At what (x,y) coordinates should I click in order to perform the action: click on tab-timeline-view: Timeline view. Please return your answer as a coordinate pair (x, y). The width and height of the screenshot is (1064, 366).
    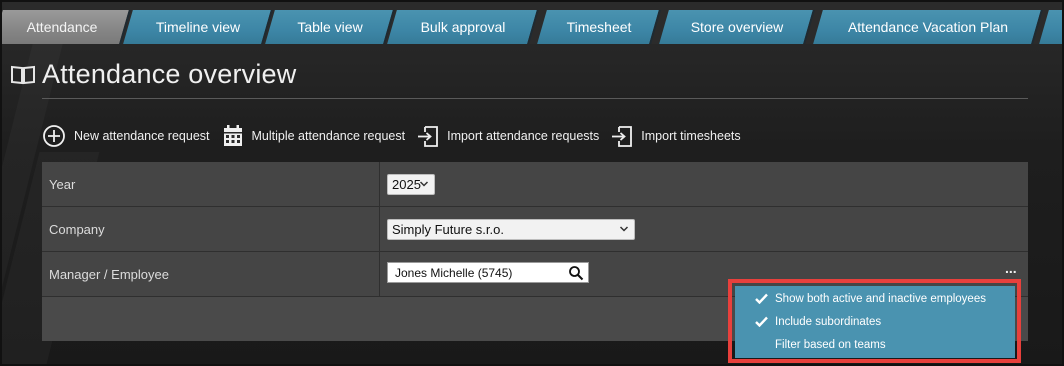
    Looking at the image, I should click on (198, 27).